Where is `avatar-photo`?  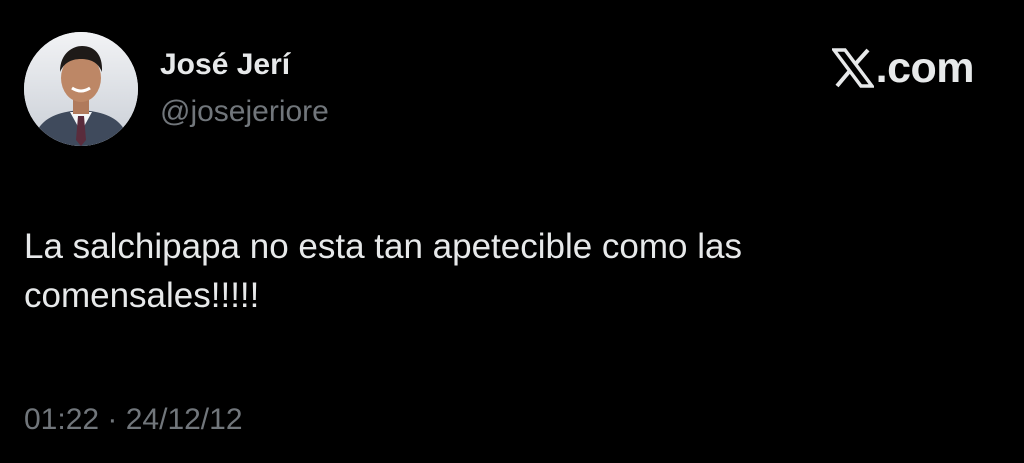 avatar-photo is located at coordinates (81, 89).